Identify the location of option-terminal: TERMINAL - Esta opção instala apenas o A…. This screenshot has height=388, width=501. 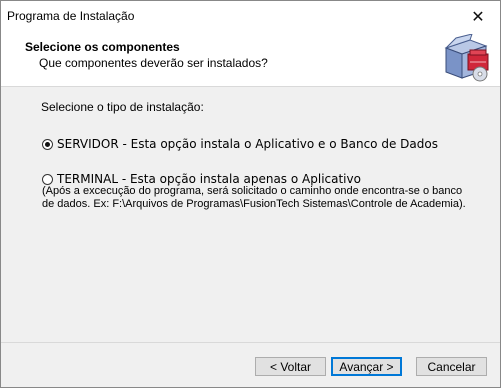
(201, 179).